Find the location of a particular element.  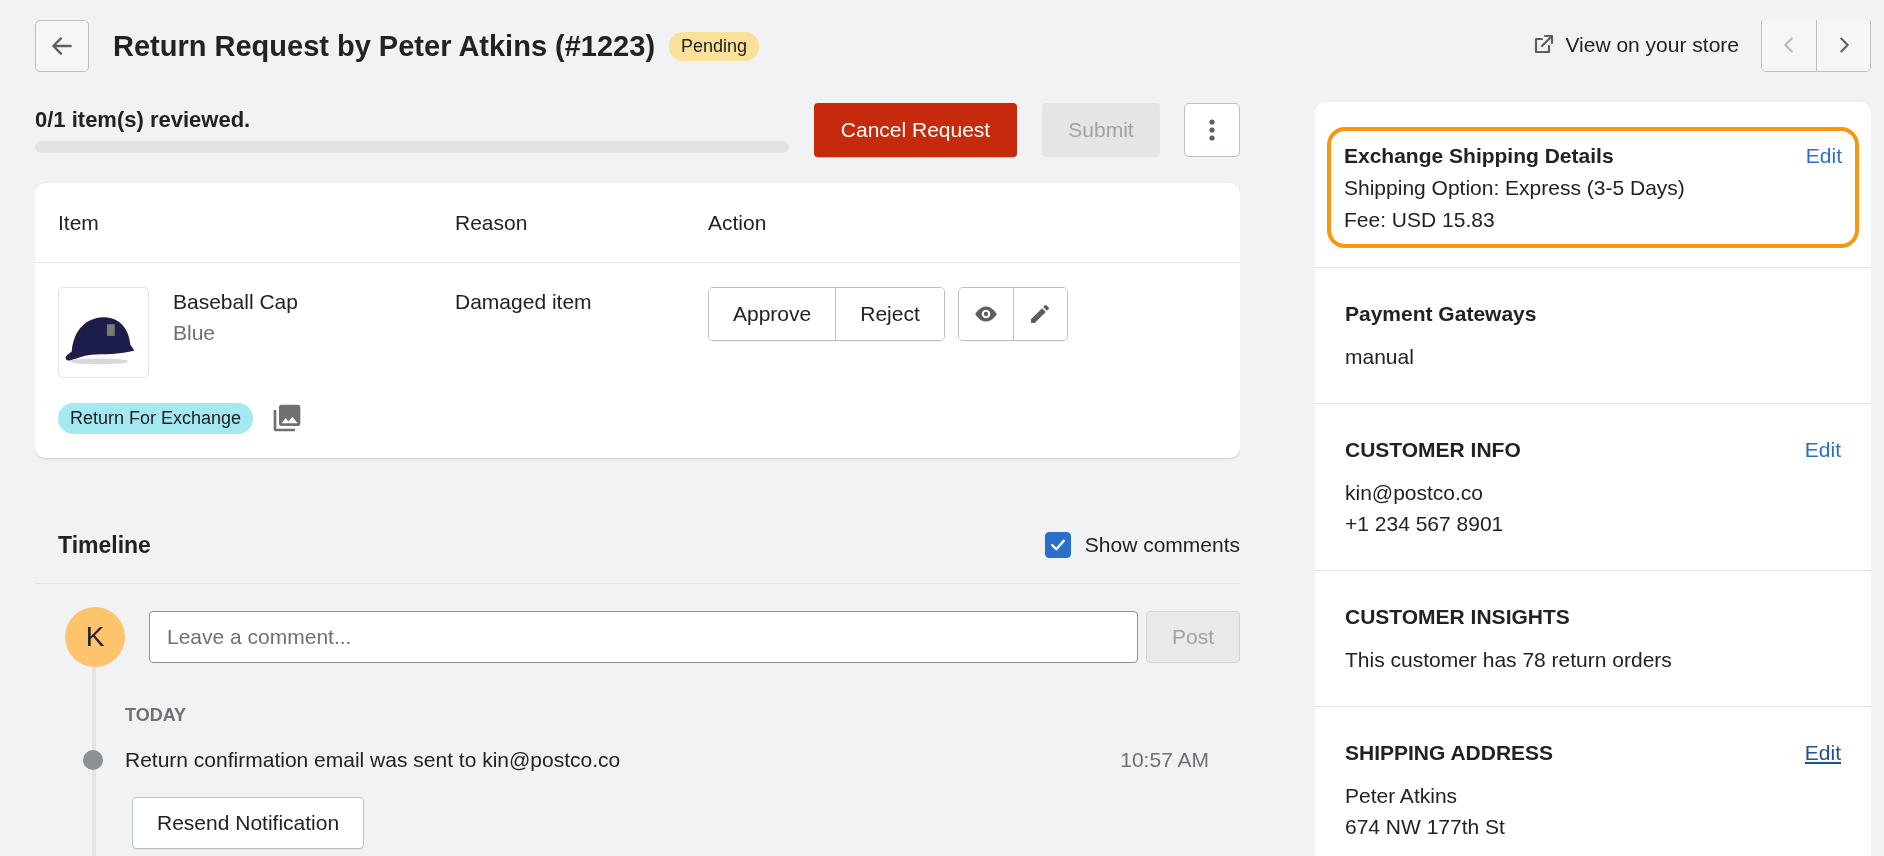

view-store-link: View on your store is located at coordinates (1635, 45).